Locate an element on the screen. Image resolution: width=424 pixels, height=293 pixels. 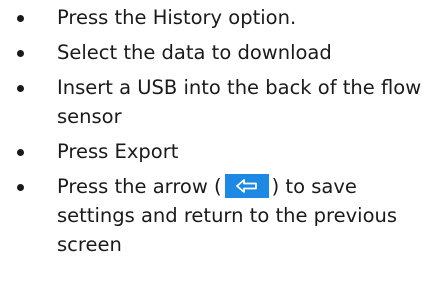
step-export: Press Export is located at coordinates (212, 151).